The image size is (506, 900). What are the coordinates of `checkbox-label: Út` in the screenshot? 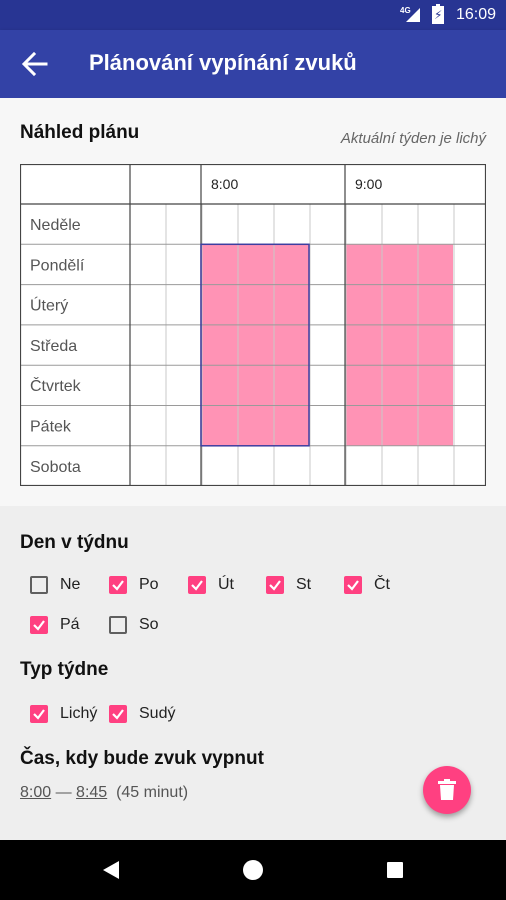 It's located at (226, 584).